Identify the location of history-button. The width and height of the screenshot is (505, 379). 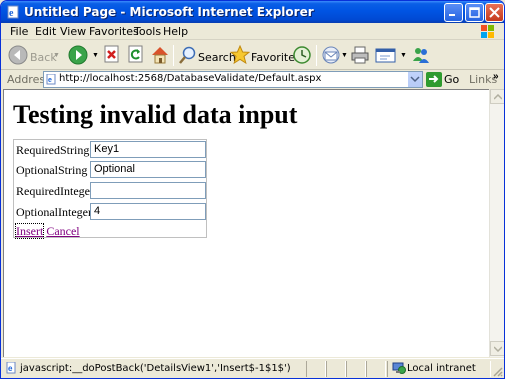
(302, 55).